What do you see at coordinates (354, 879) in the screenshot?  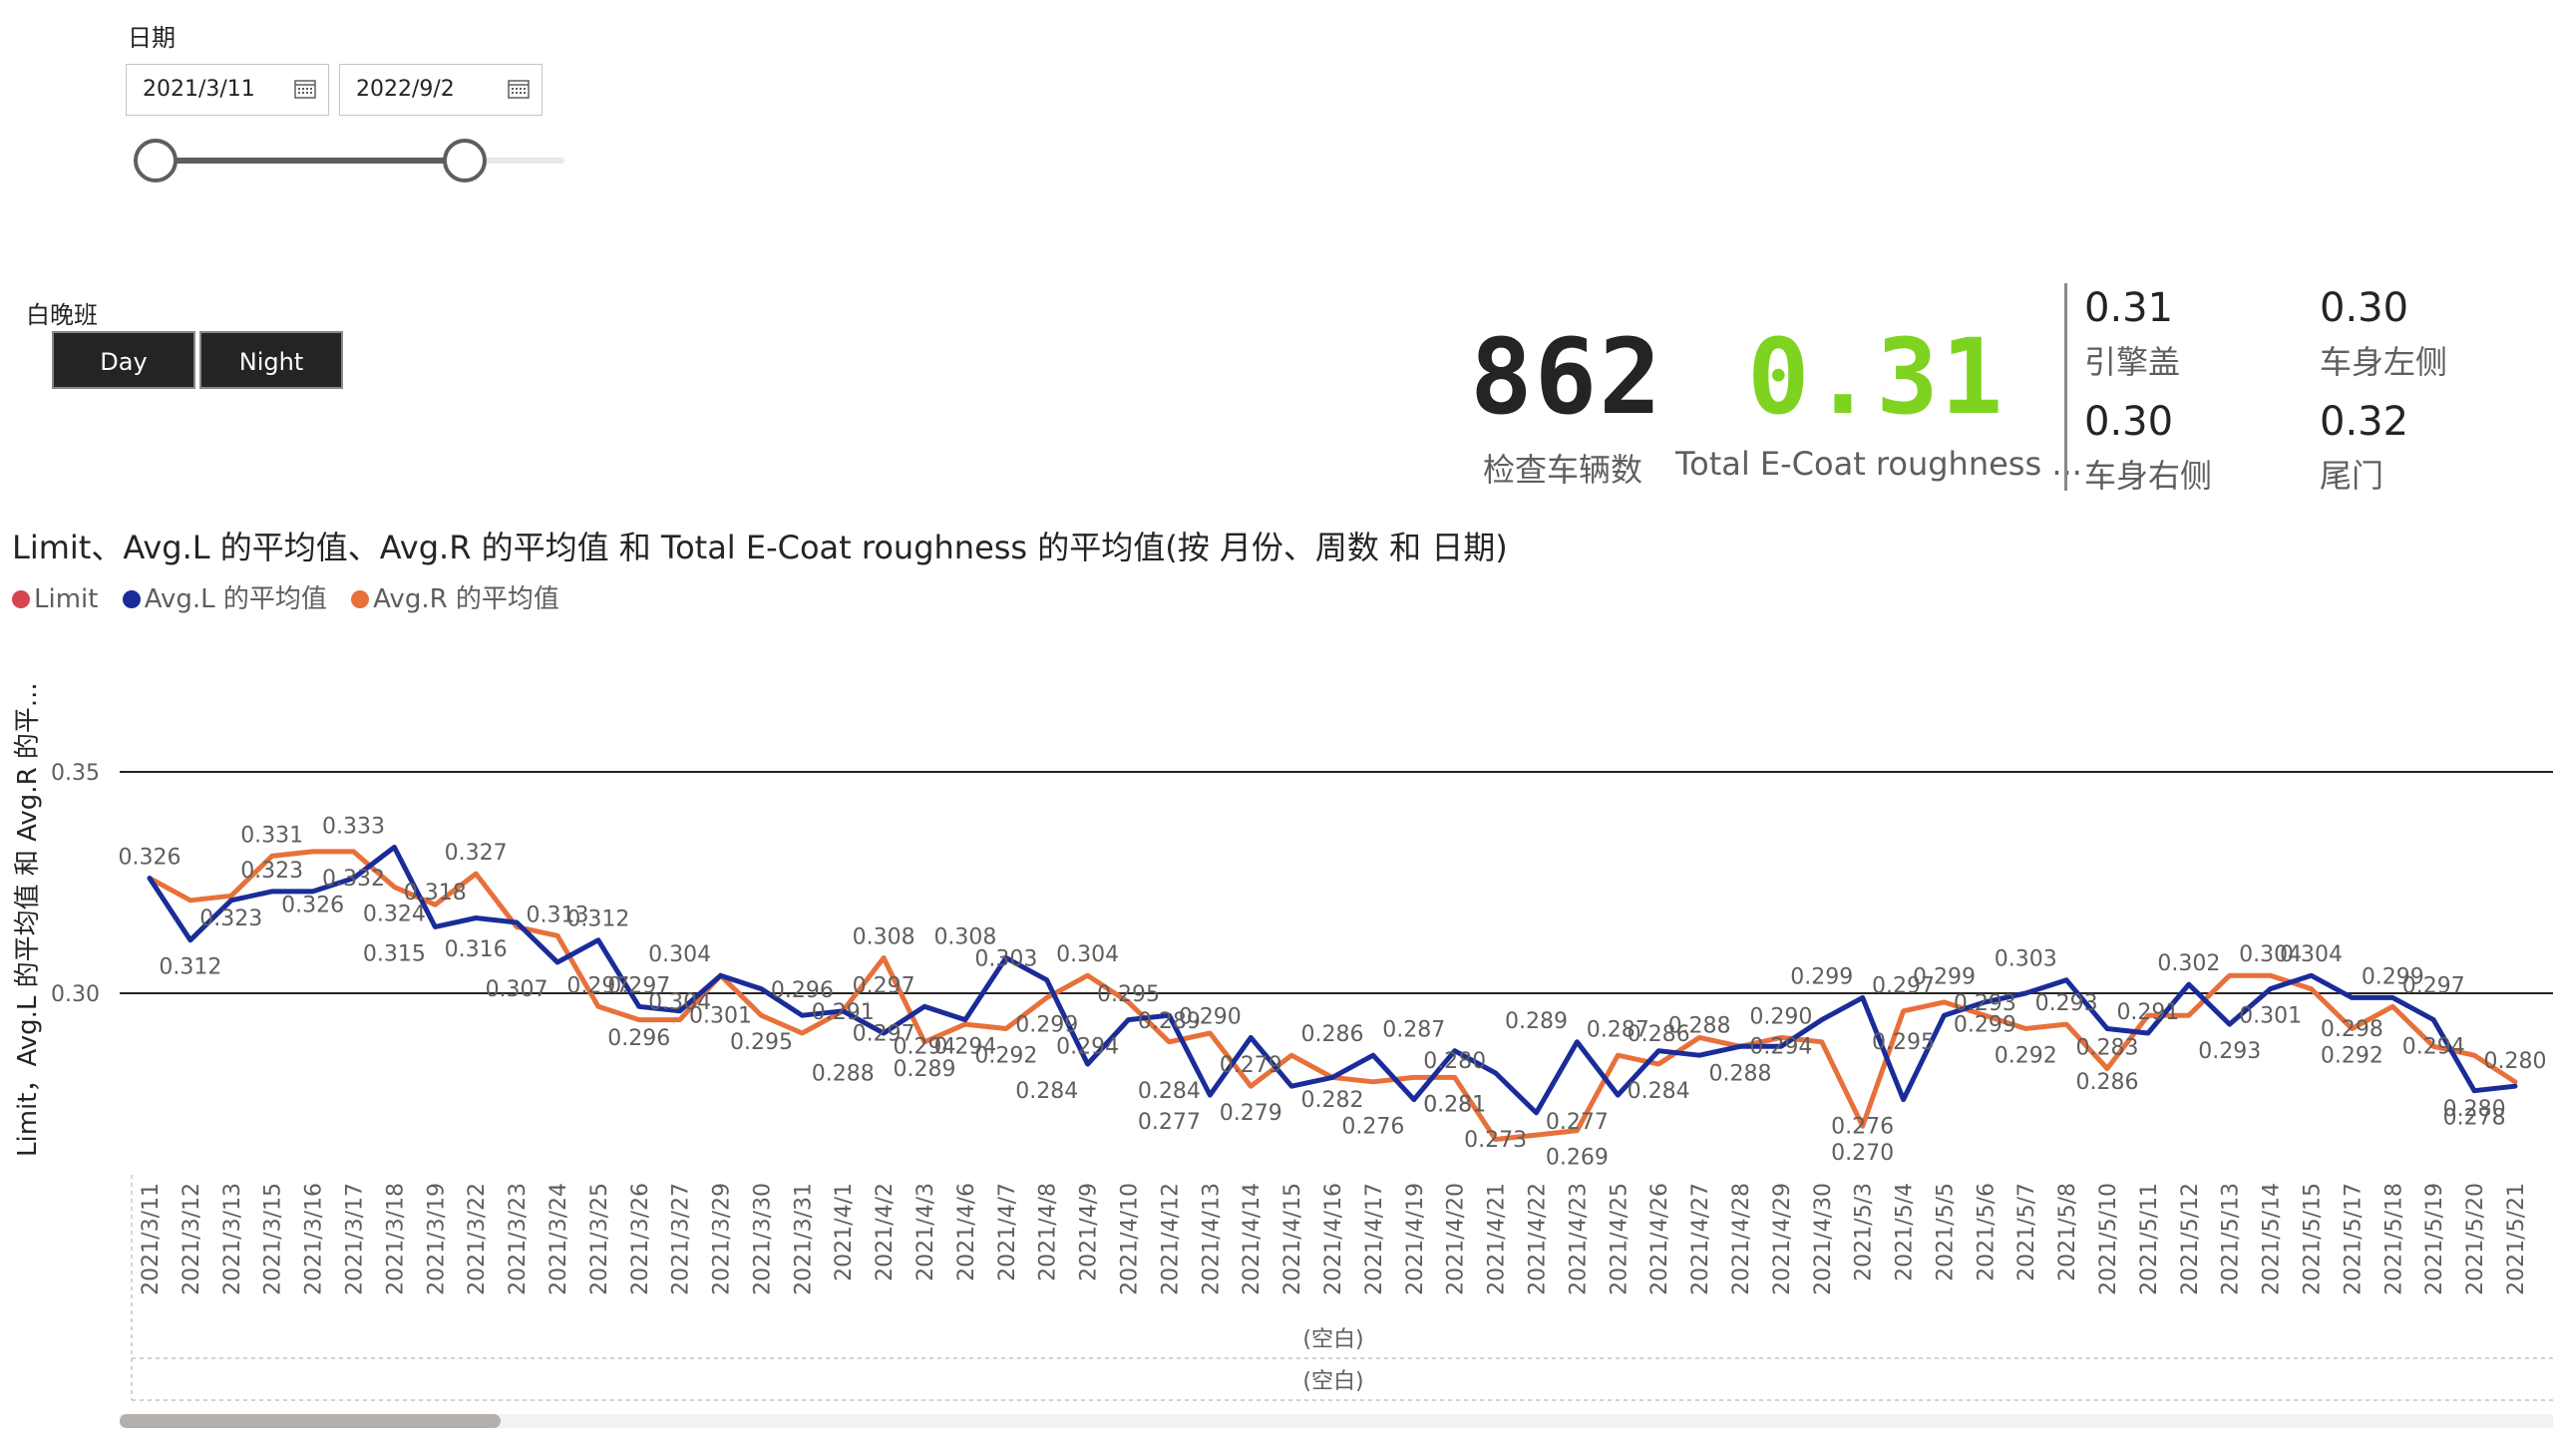 I see `data-label: 0.332` at bounding box center [354, 879].